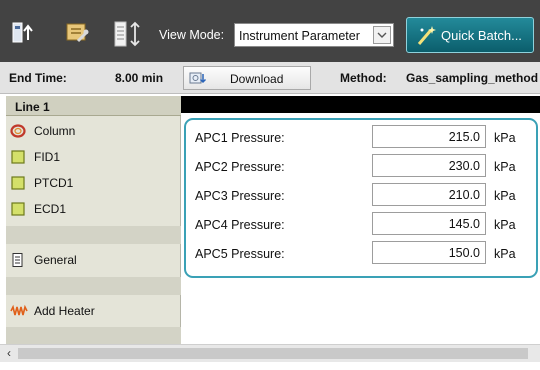 The height and width of the screenshot is (370, 540). What do you see at coordinates (240, 138) in the screenshot?
I see `apc1-label: APC1 Pressure:` at bounding box center [240, 138].